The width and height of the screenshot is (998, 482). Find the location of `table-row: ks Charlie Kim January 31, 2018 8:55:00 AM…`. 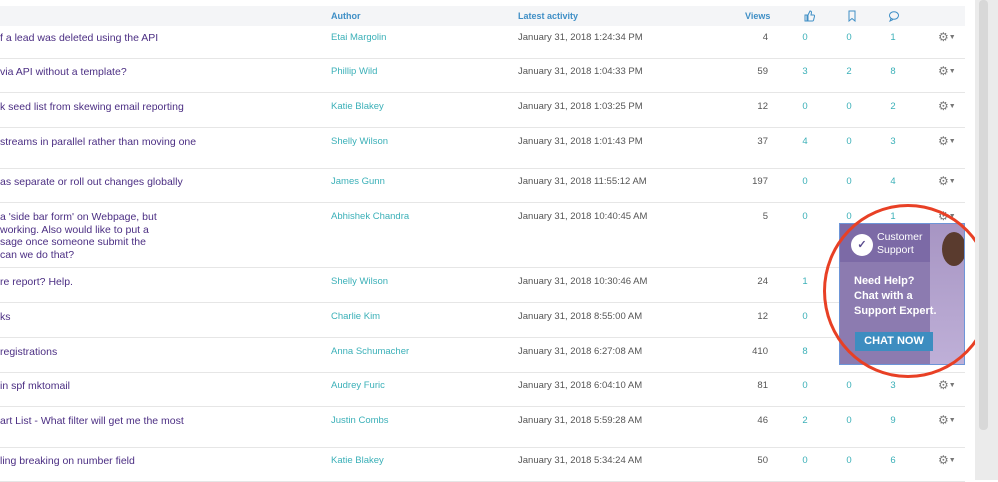

table-row: ks Charlie Kim January 31, 2018 8:55:00 AM… is located at coordinates (482, 323).